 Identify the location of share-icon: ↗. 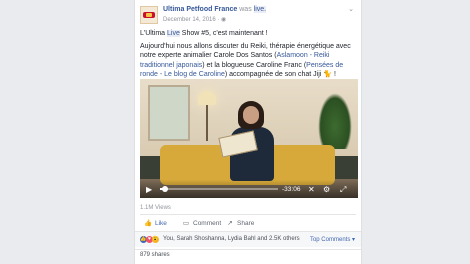
(230, 223).